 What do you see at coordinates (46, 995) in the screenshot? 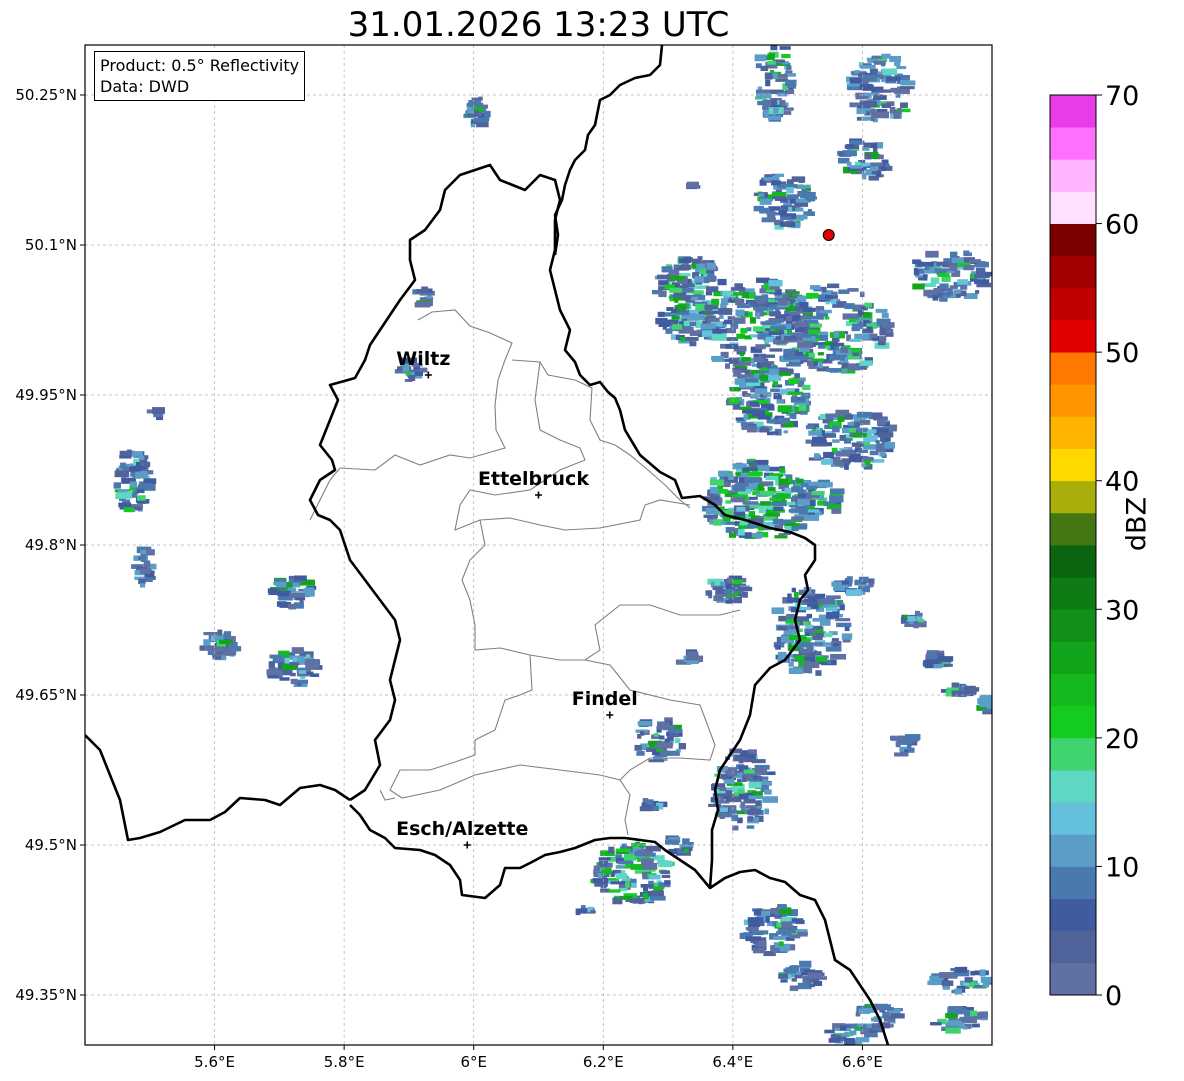
I see `lat-tick-label: 49.35°N` at bounding box center [46, 995].